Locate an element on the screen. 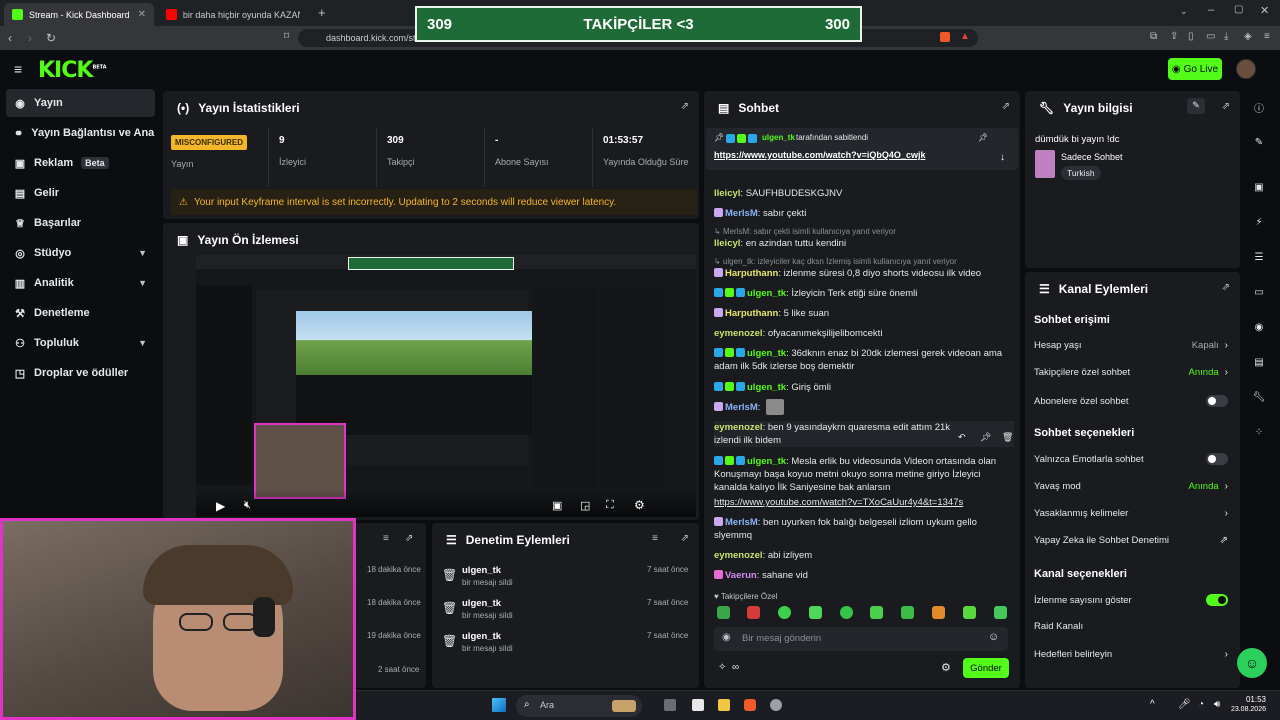 The height and width of the screenshot is (720, 1280). pip-icon: ◲ is located at coordinates (585, 505).